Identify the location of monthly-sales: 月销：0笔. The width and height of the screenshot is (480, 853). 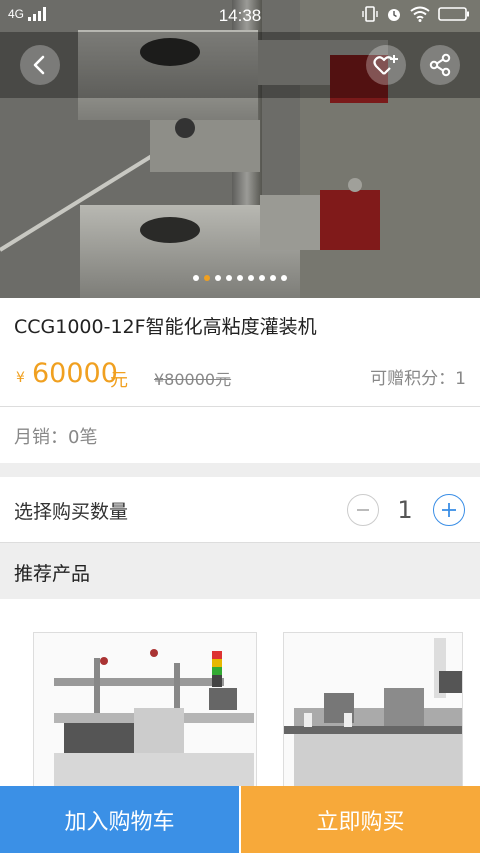
(56, 437).